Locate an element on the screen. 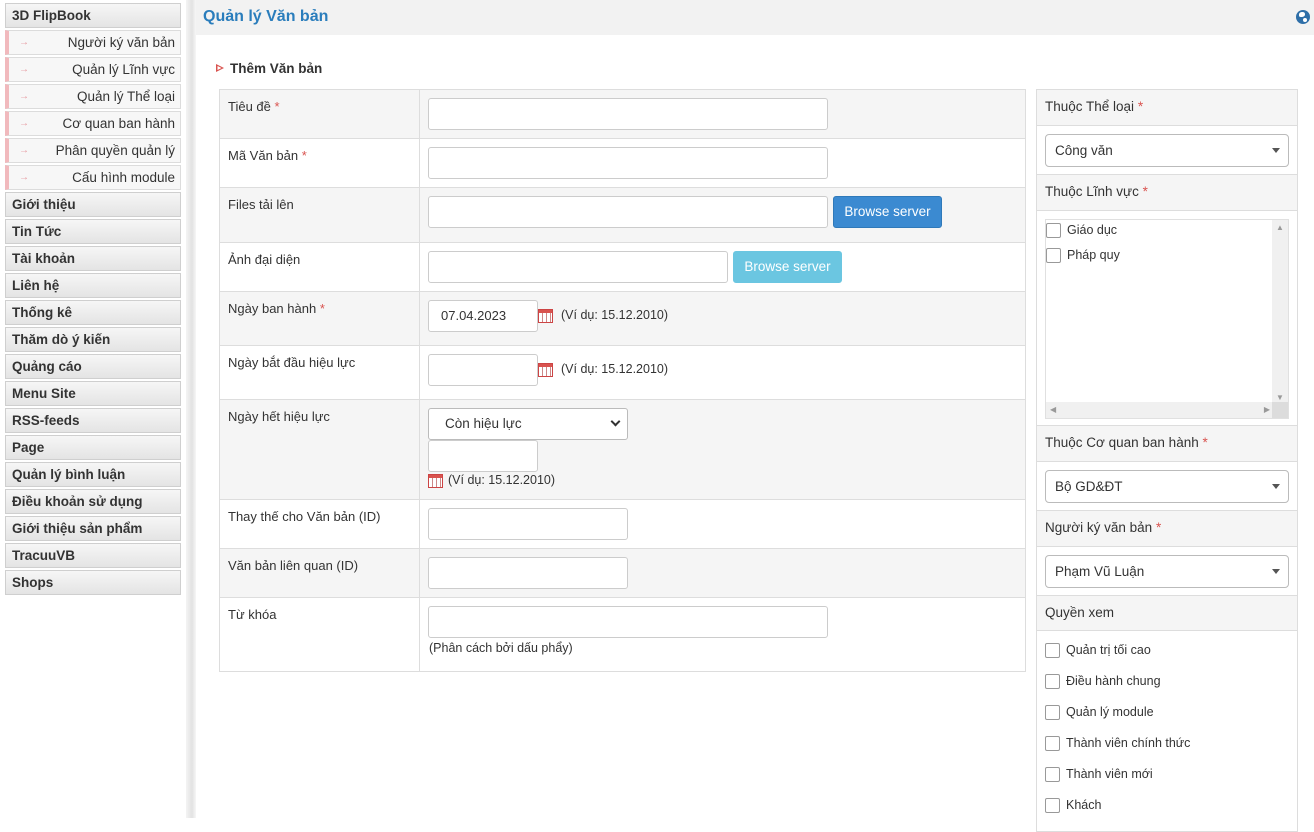 The width and height of the screenshot is (1314, 832). sidebar-subitem: → Cấu hình module is located at coordinates (93, 177).